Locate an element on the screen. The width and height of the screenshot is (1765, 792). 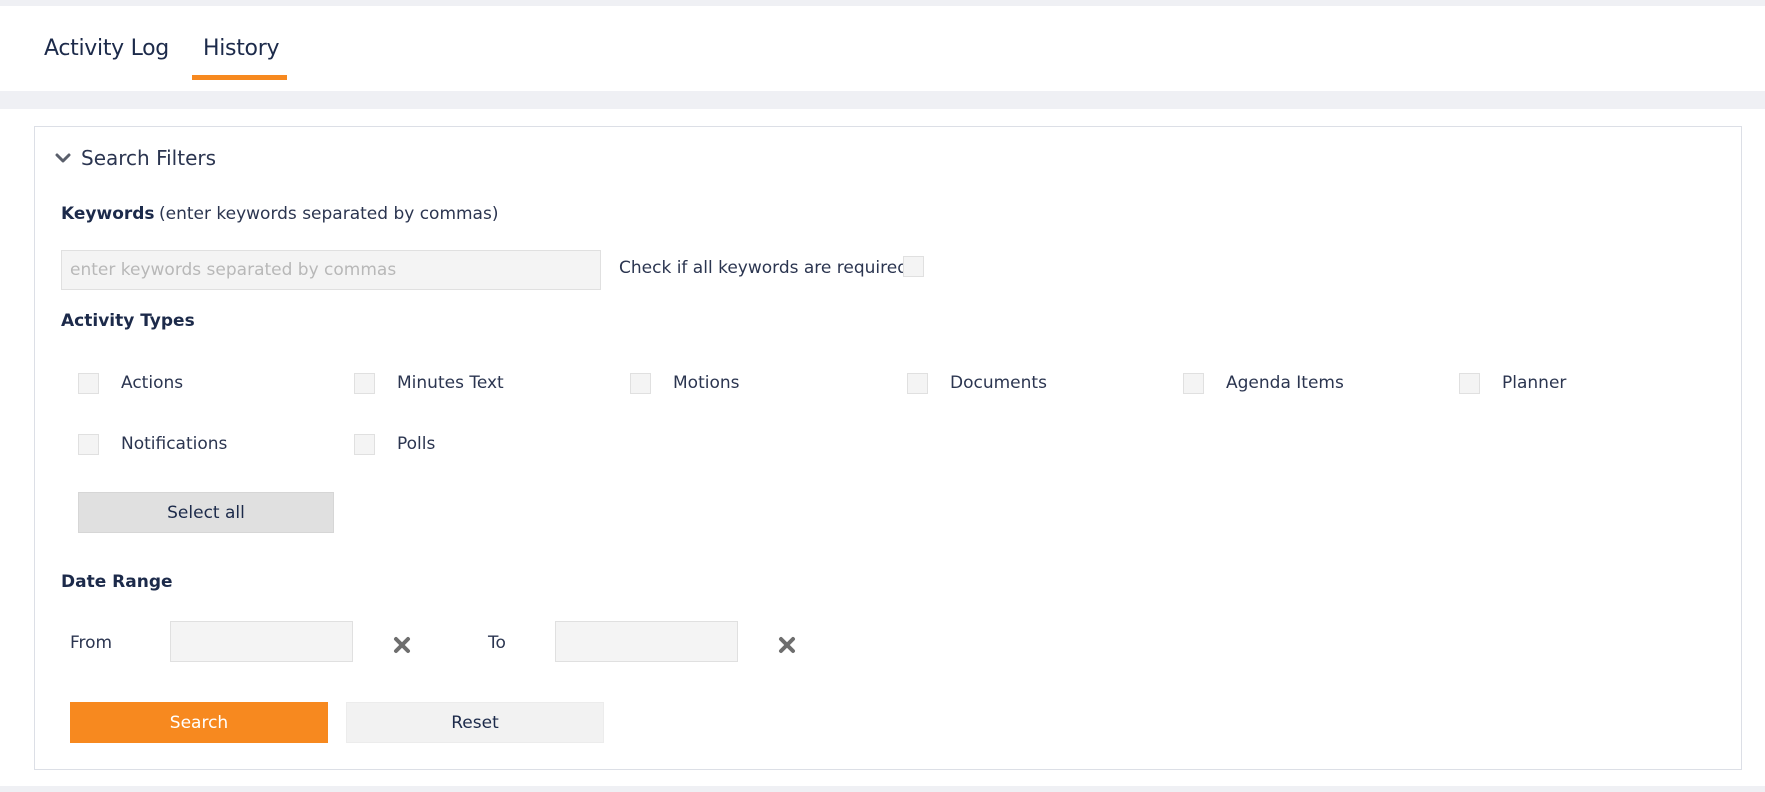
tab-history: History is located at coordinates (241, 56).